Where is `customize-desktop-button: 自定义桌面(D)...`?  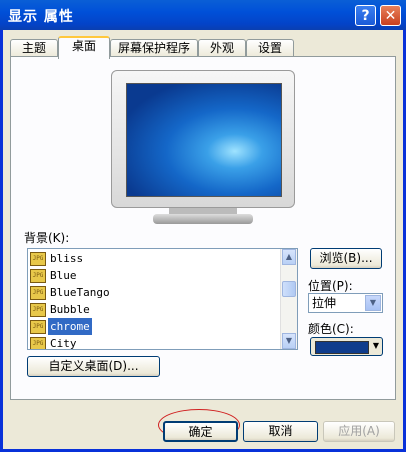
customize-desktop-button: 自定义桌面(D)... is located at coordinates (93, 366).